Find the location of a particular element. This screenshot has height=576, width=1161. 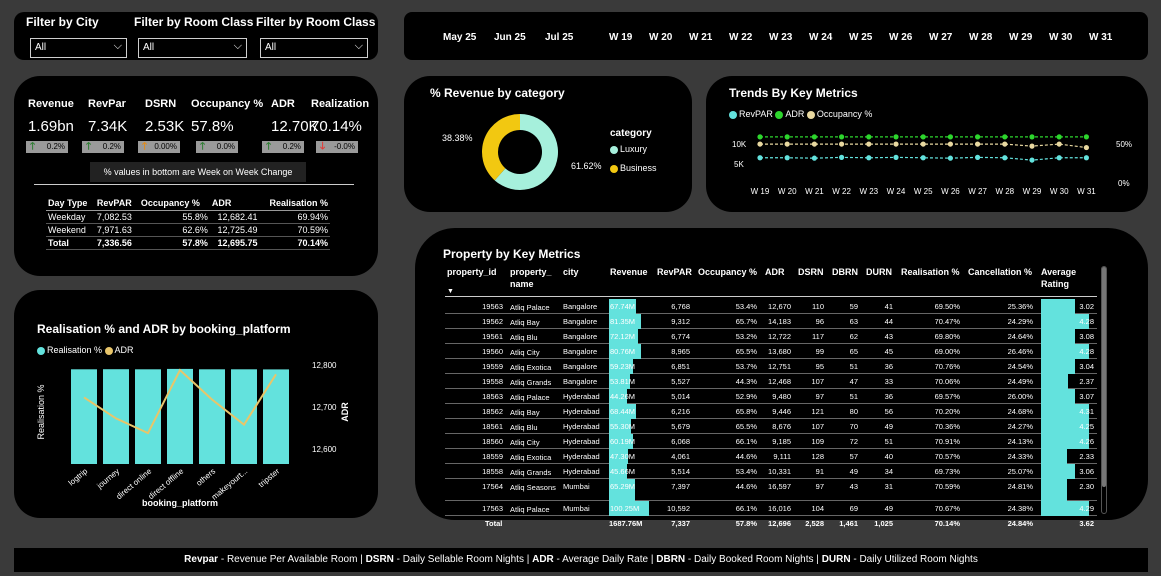

column-header: Revenue is located at coordinates (629, 272).